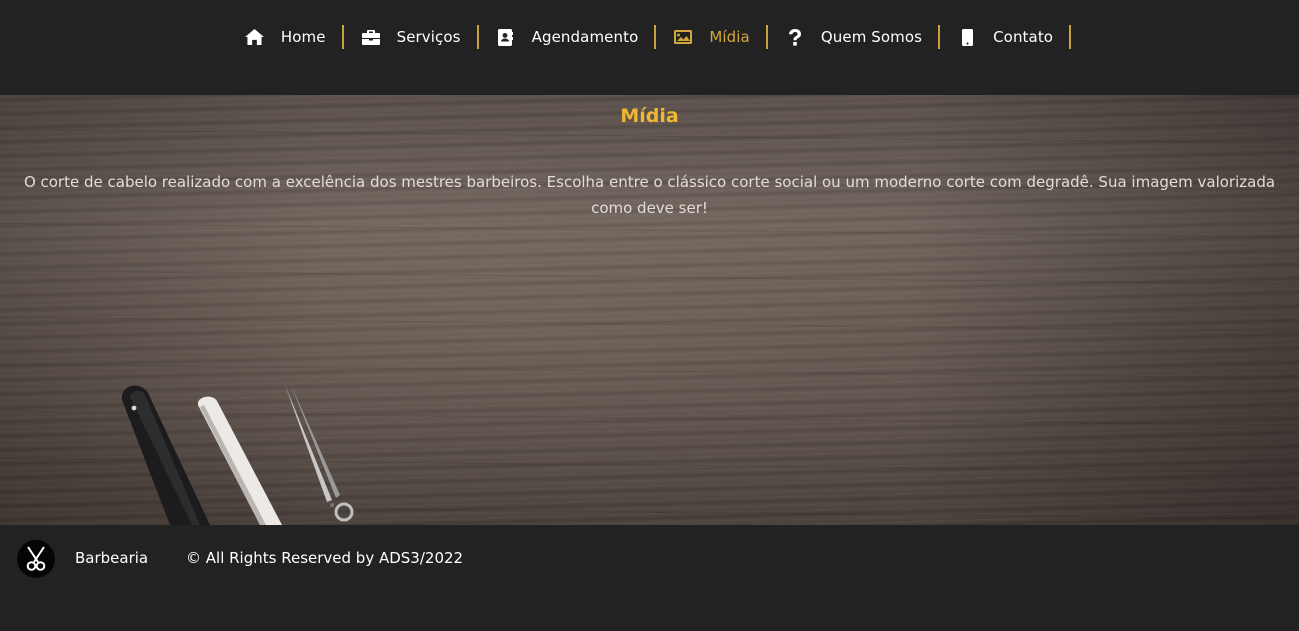 The height and width of the screenshot is (631, 1299). I want to click on image-icon, so click(683, 37).